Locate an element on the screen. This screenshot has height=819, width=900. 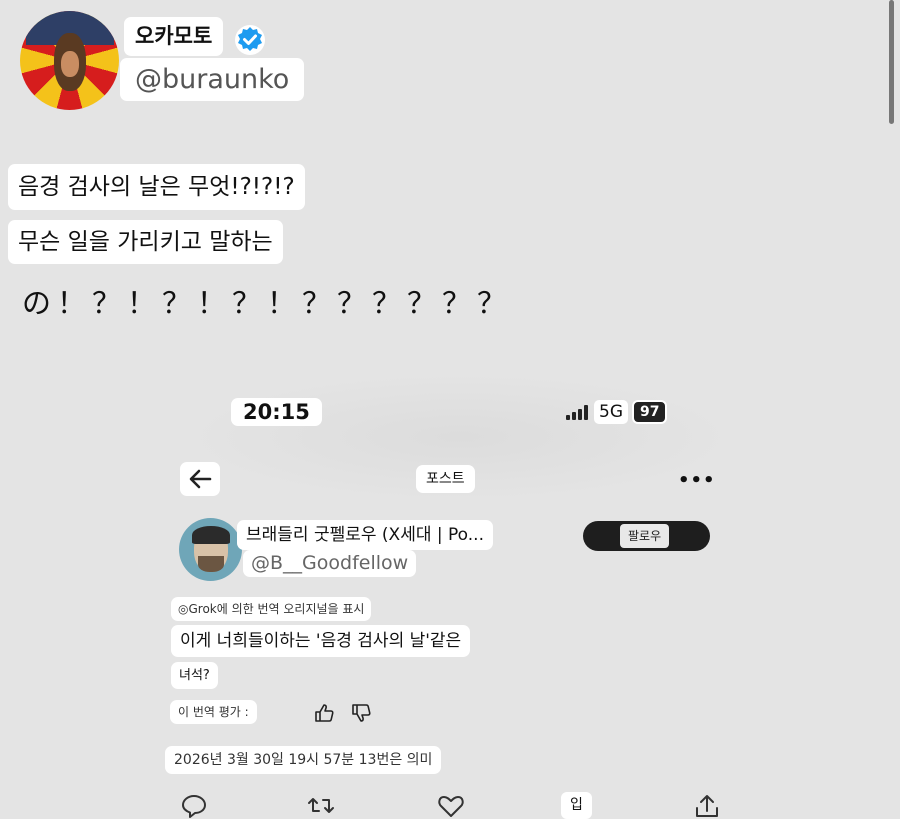
more-icon: ••• is located at coordinates (697, 480).